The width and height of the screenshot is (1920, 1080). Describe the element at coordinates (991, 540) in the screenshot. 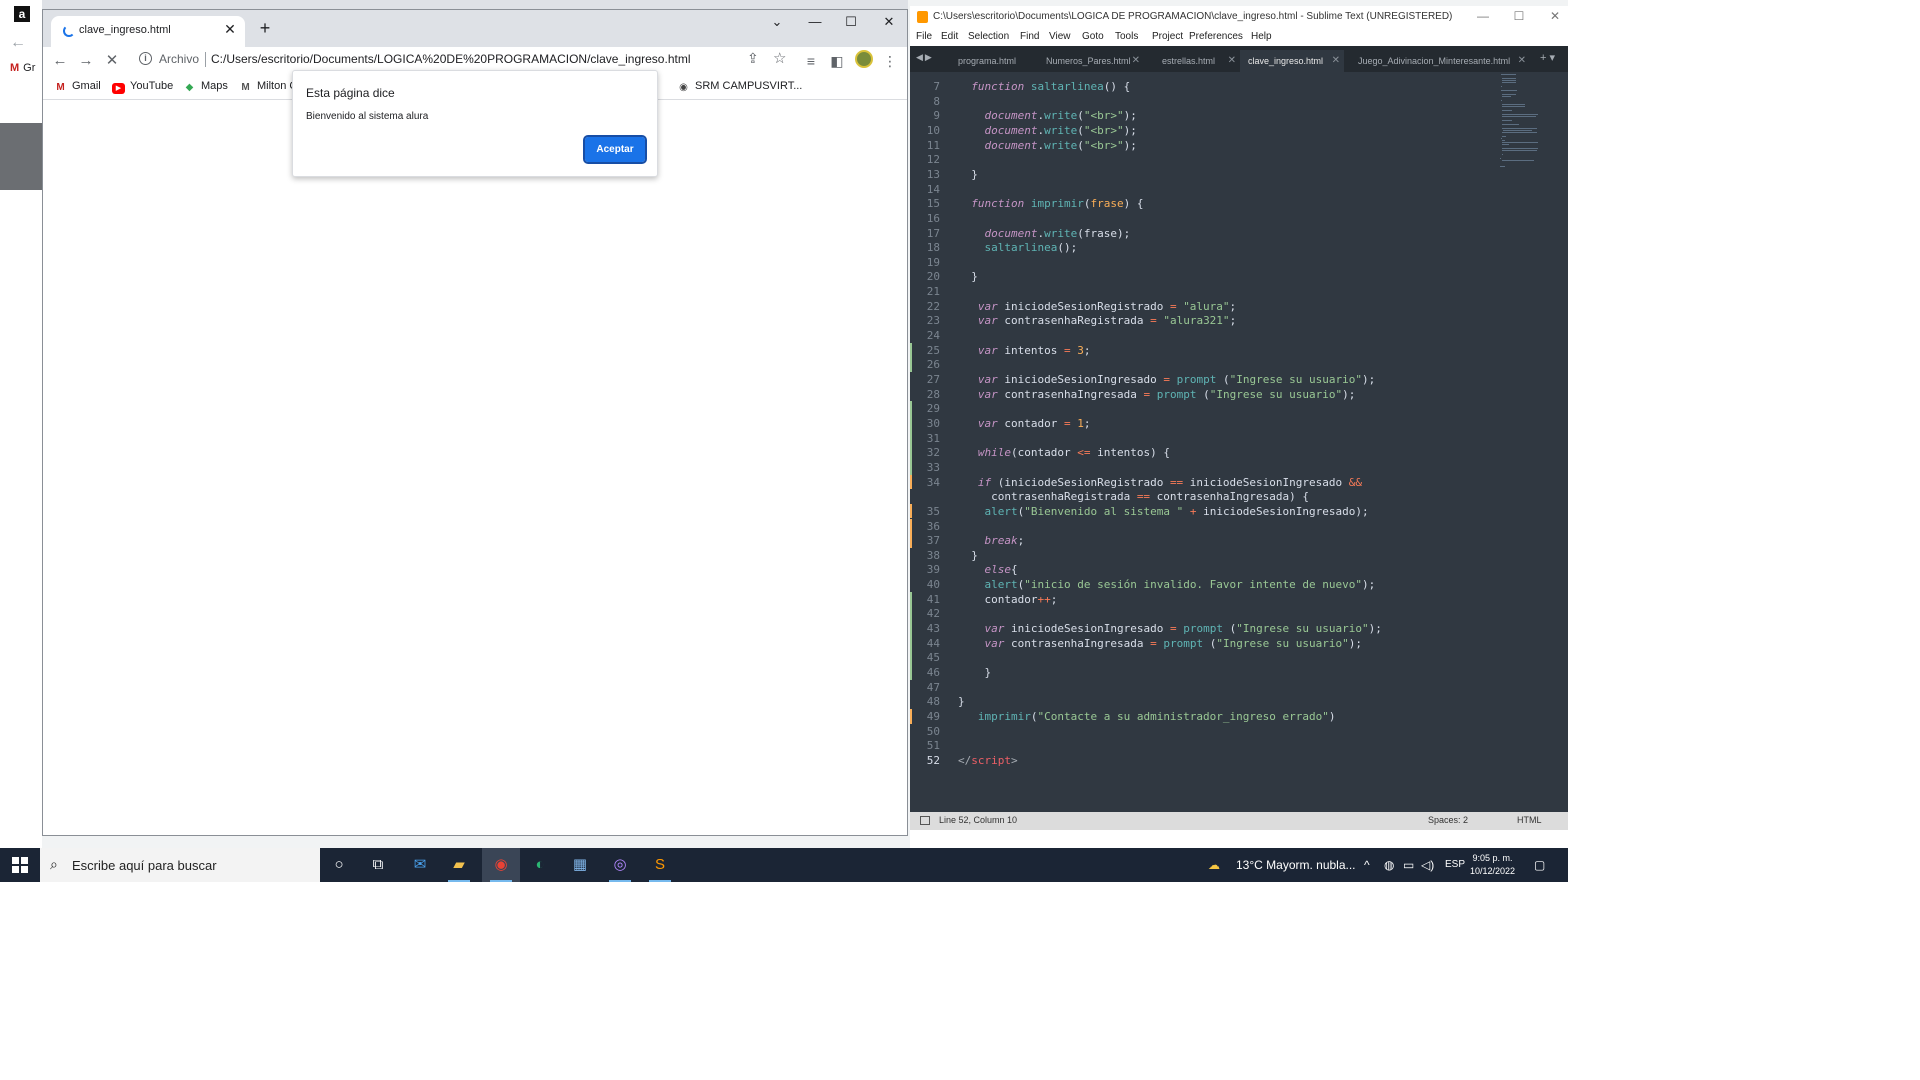

I see `code-line: break;` at that location.